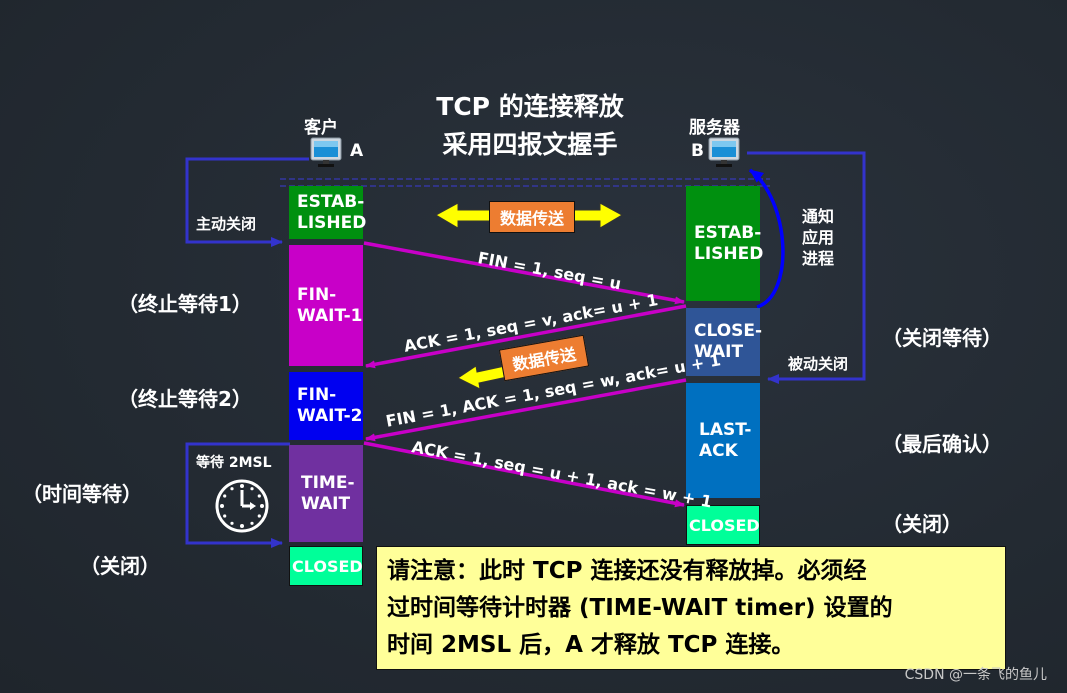  I want to click on notify-app-label: 通知 应用 进程, so click(818, 237).